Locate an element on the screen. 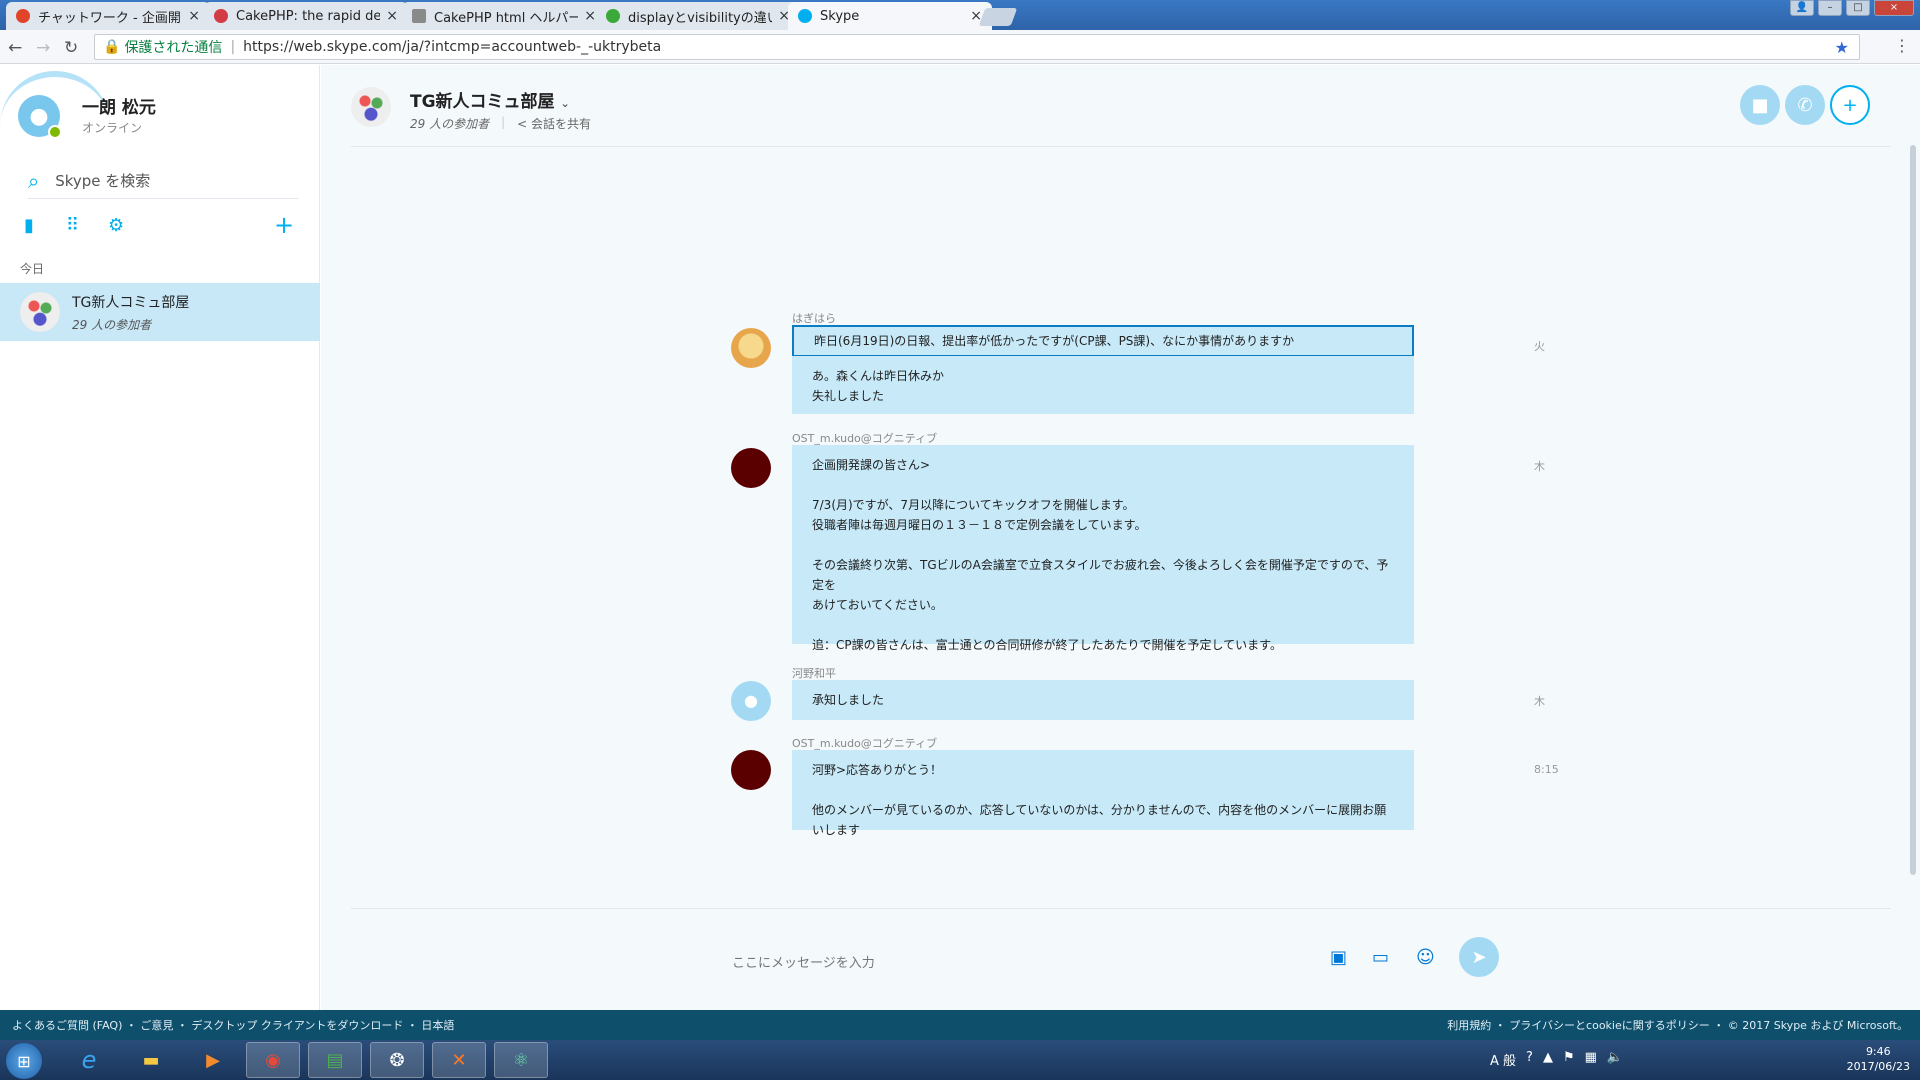 This screenshot has width=1920, height=1080. share-conversation-link: < 会話を共有 is located at coordinates (554, 123).